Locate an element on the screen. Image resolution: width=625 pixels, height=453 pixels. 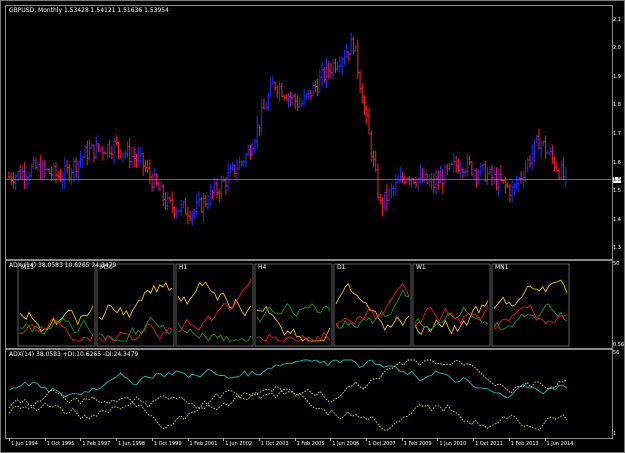
plus-di-line is located at coordinates (372, 308).